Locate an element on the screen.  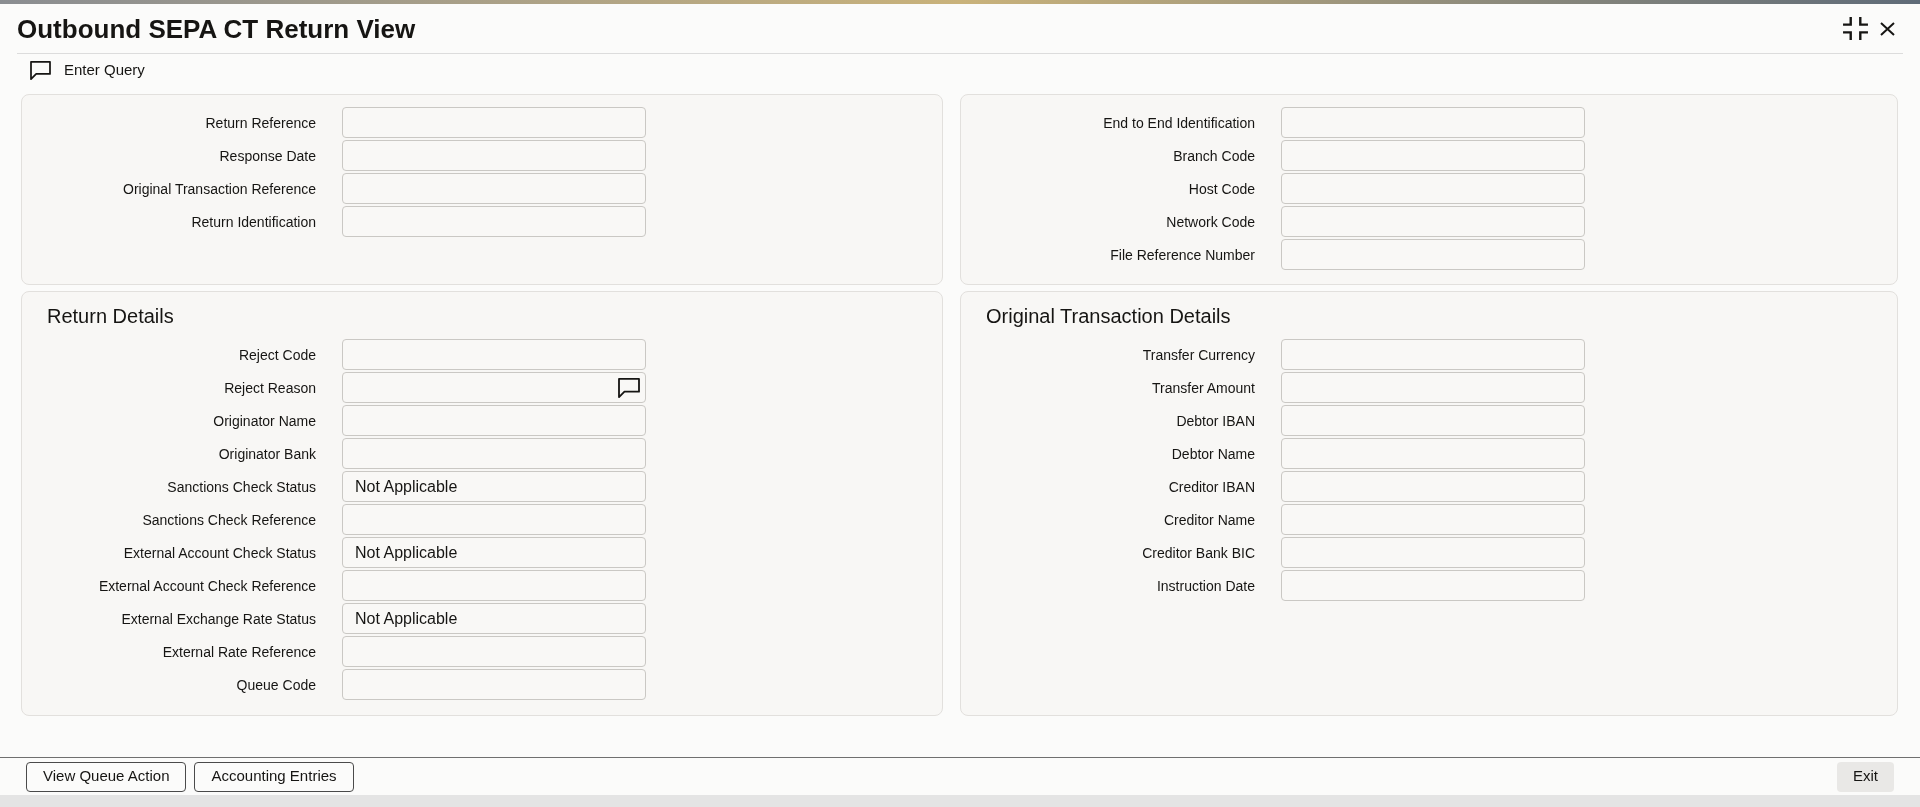
field-label: External Account Check Reference is located at coordinates (206, 585).